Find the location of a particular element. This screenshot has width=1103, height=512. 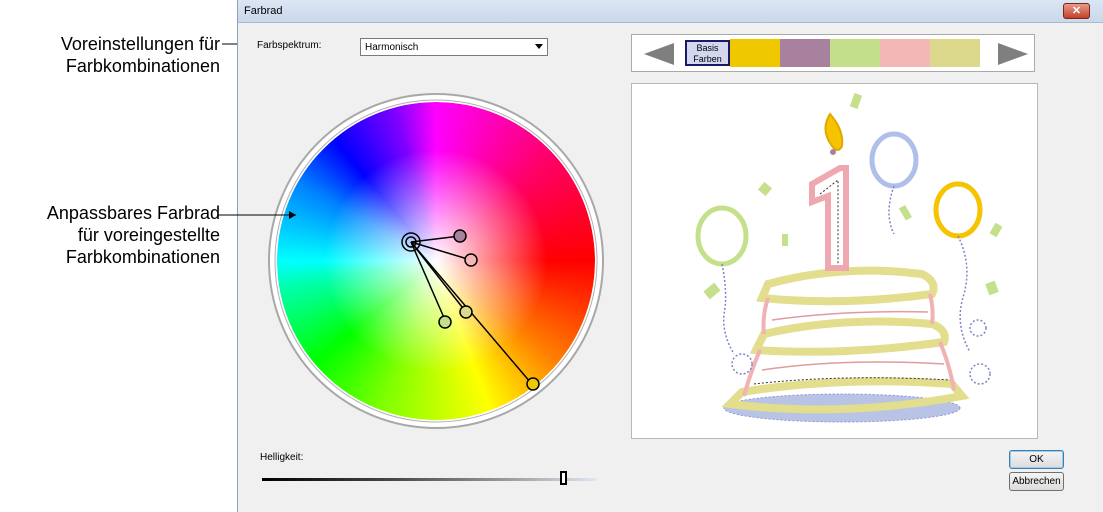

close-icon: ✕ is located at coordinates (1076, 11).